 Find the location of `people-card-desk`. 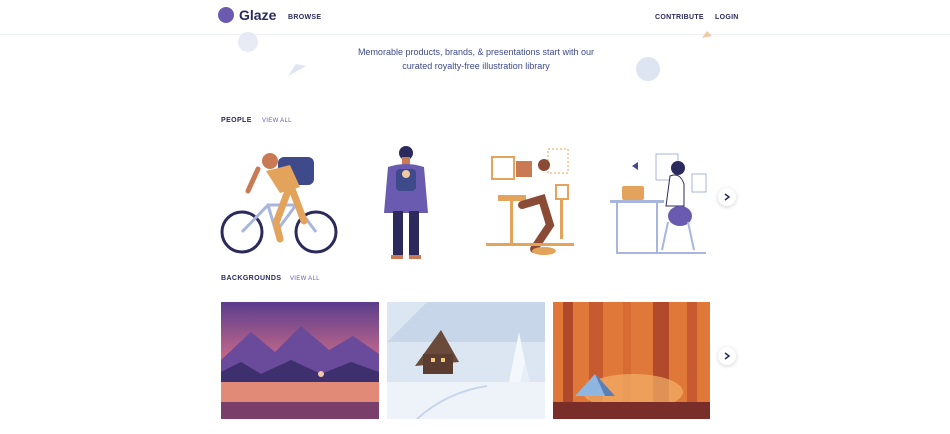

people-card-desk is located at coordinates (530, 201).